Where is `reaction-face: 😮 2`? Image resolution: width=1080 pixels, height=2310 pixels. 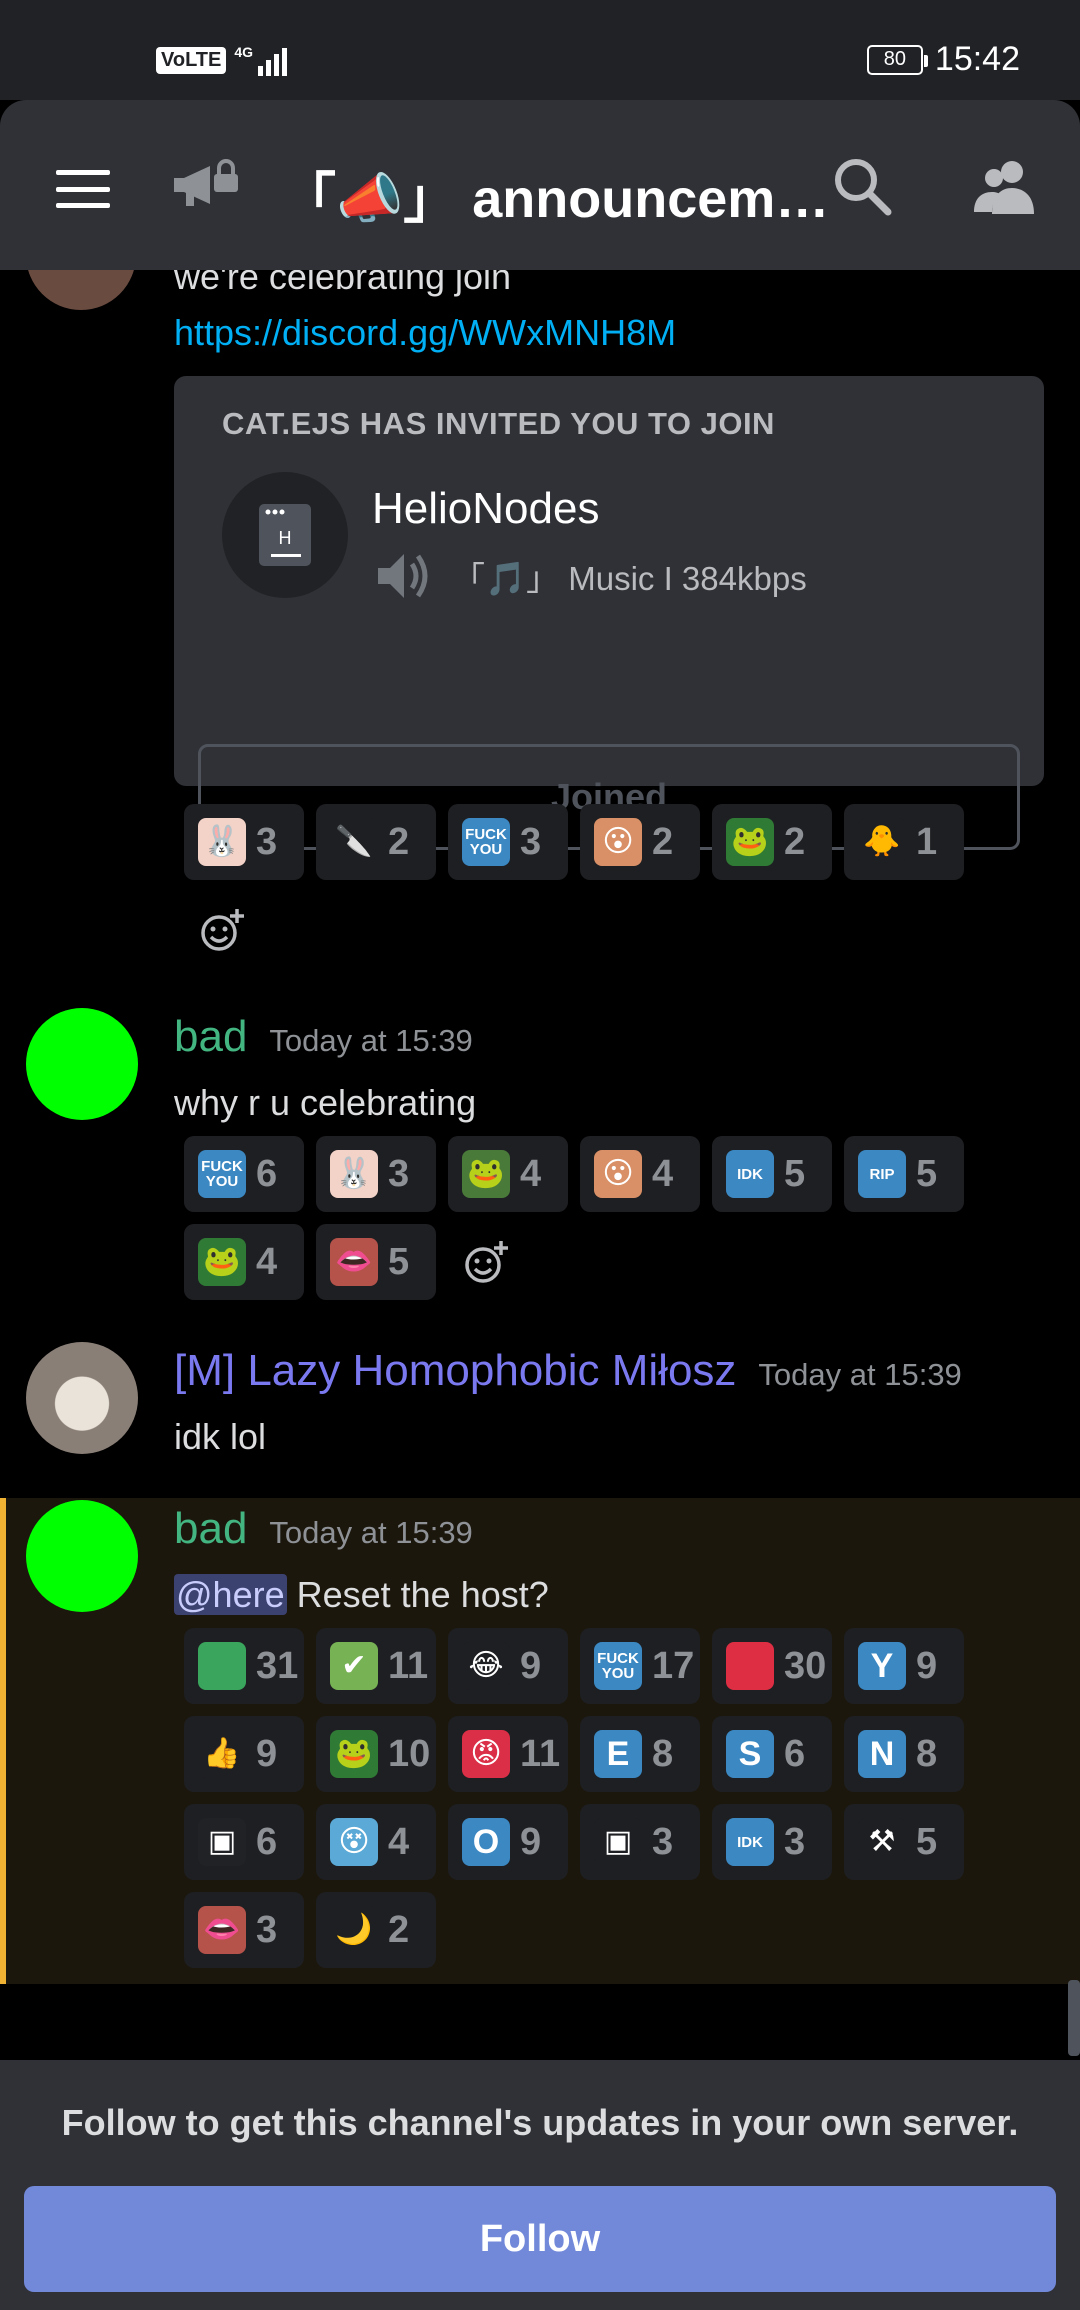
reaction-face: 😮 2 is located at coordinates (640, 842).